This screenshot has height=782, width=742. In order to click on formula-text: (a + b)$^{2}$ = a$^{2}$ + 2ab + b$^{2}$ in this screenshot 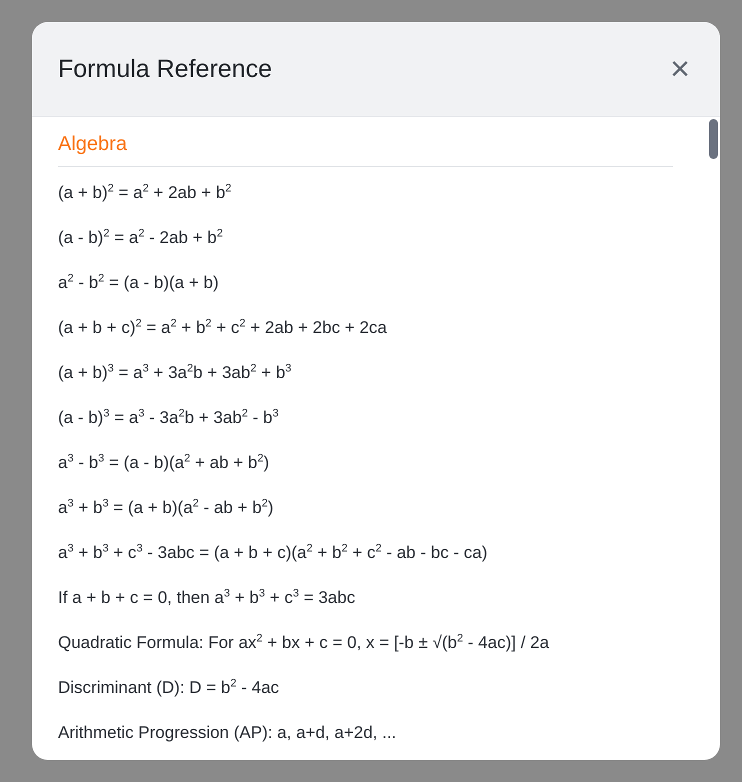, I will do `click(145, 192)`.